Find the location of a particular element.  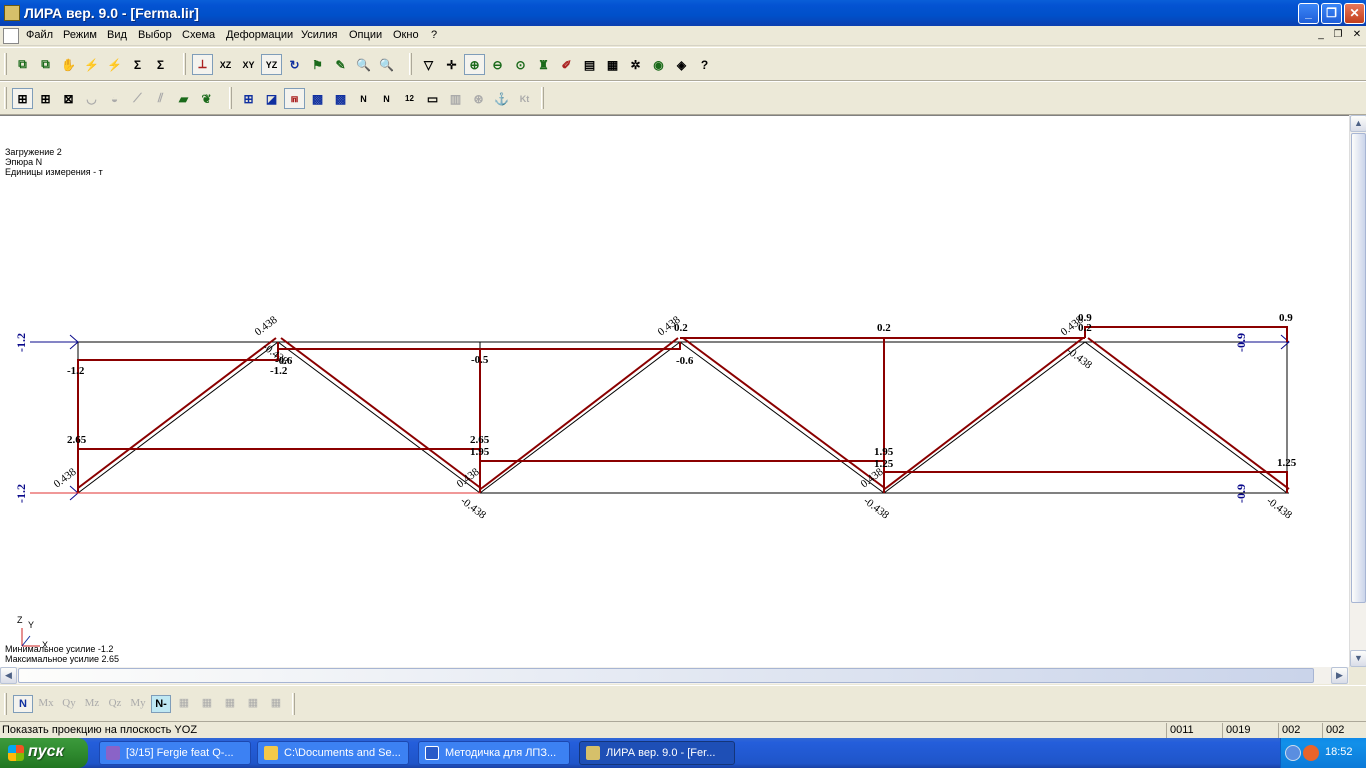

vertical-scrollbar: ▲ ▼ is located at coordinates (1357, 391).